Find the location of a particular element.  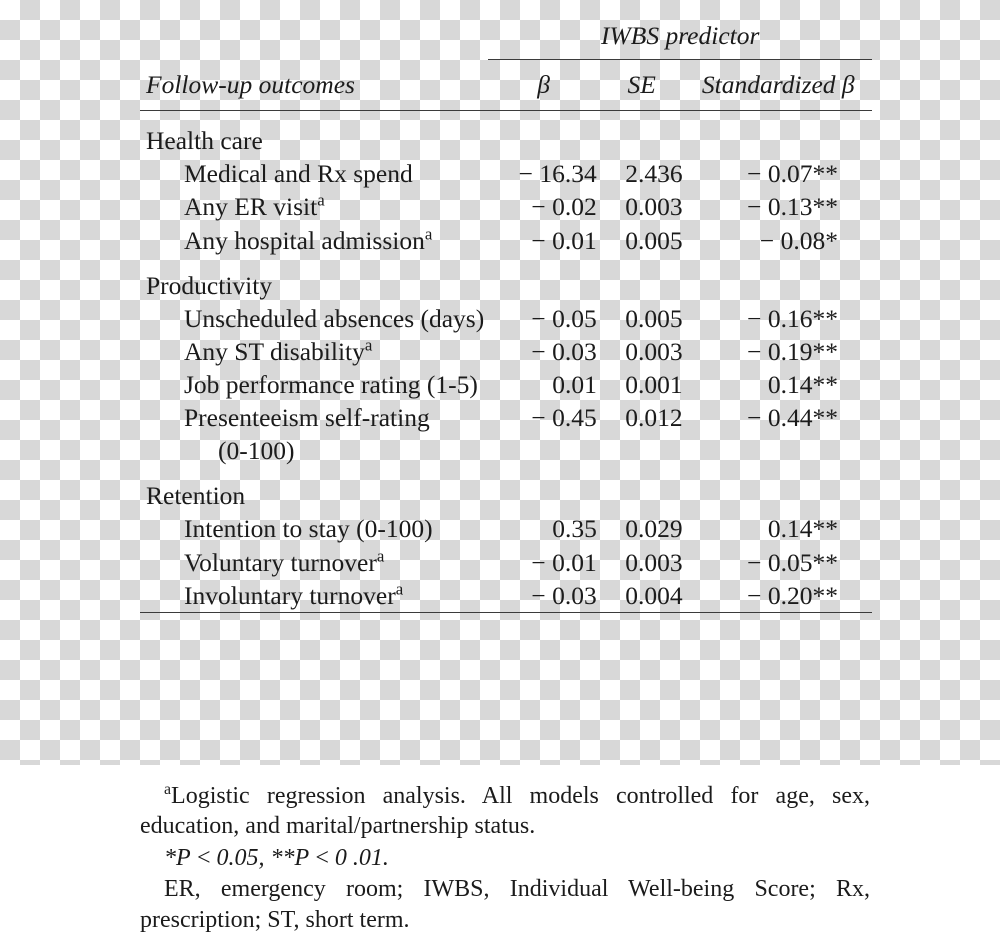

row-label: Intention to stay (0-100) is located at coordinates (314, 528).